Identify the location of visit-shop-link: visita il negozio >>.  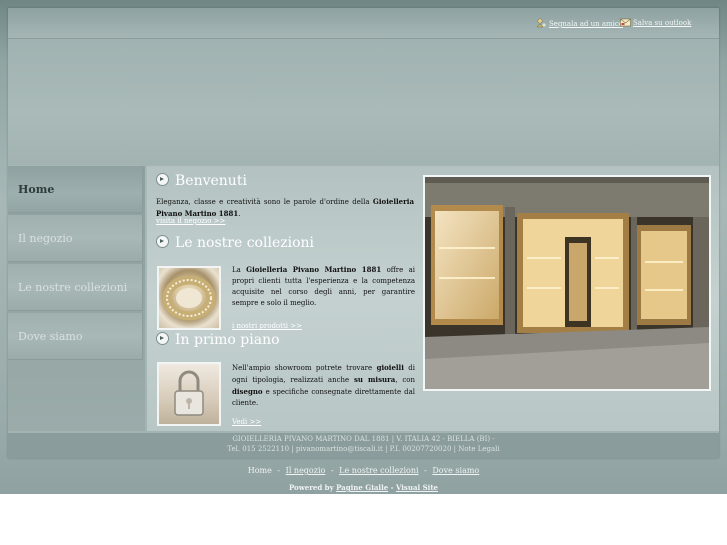
(190, 221).